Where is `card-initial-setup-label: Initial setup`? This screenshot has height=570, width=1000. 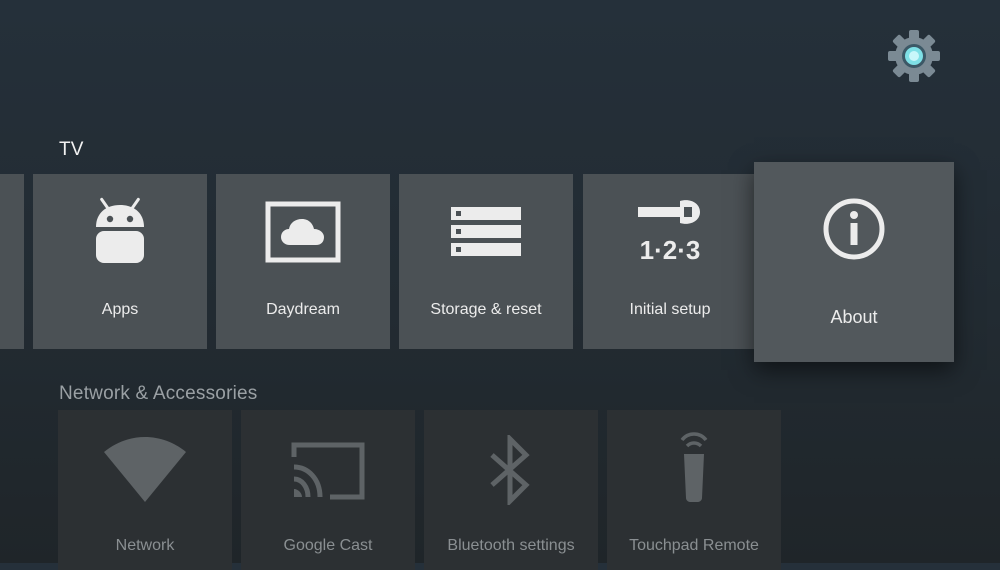
card-initial-setup-label: Initial setup is located at coordinates (670, 309).